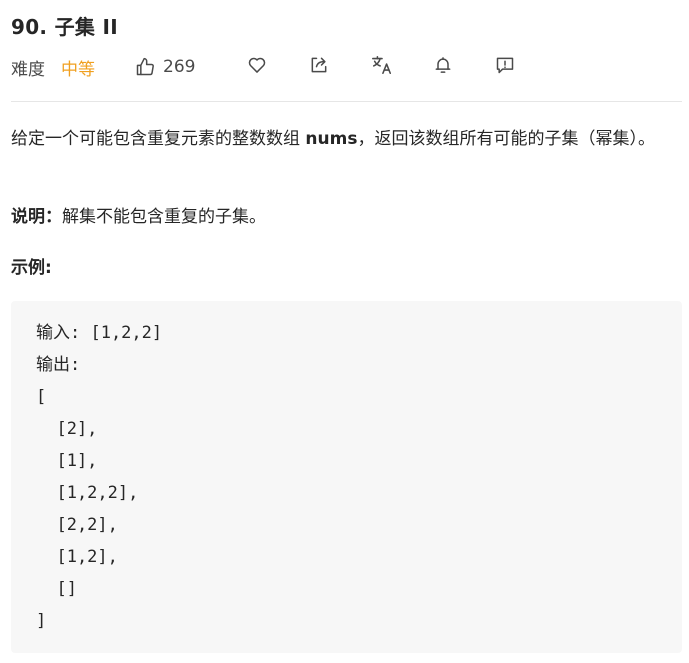 This screenshot has width=689, height=663. What do you see at coordinates (78, 69) in the screenshot?
I see `difficulty-badge: 中等` at bounding box center [78, 69].